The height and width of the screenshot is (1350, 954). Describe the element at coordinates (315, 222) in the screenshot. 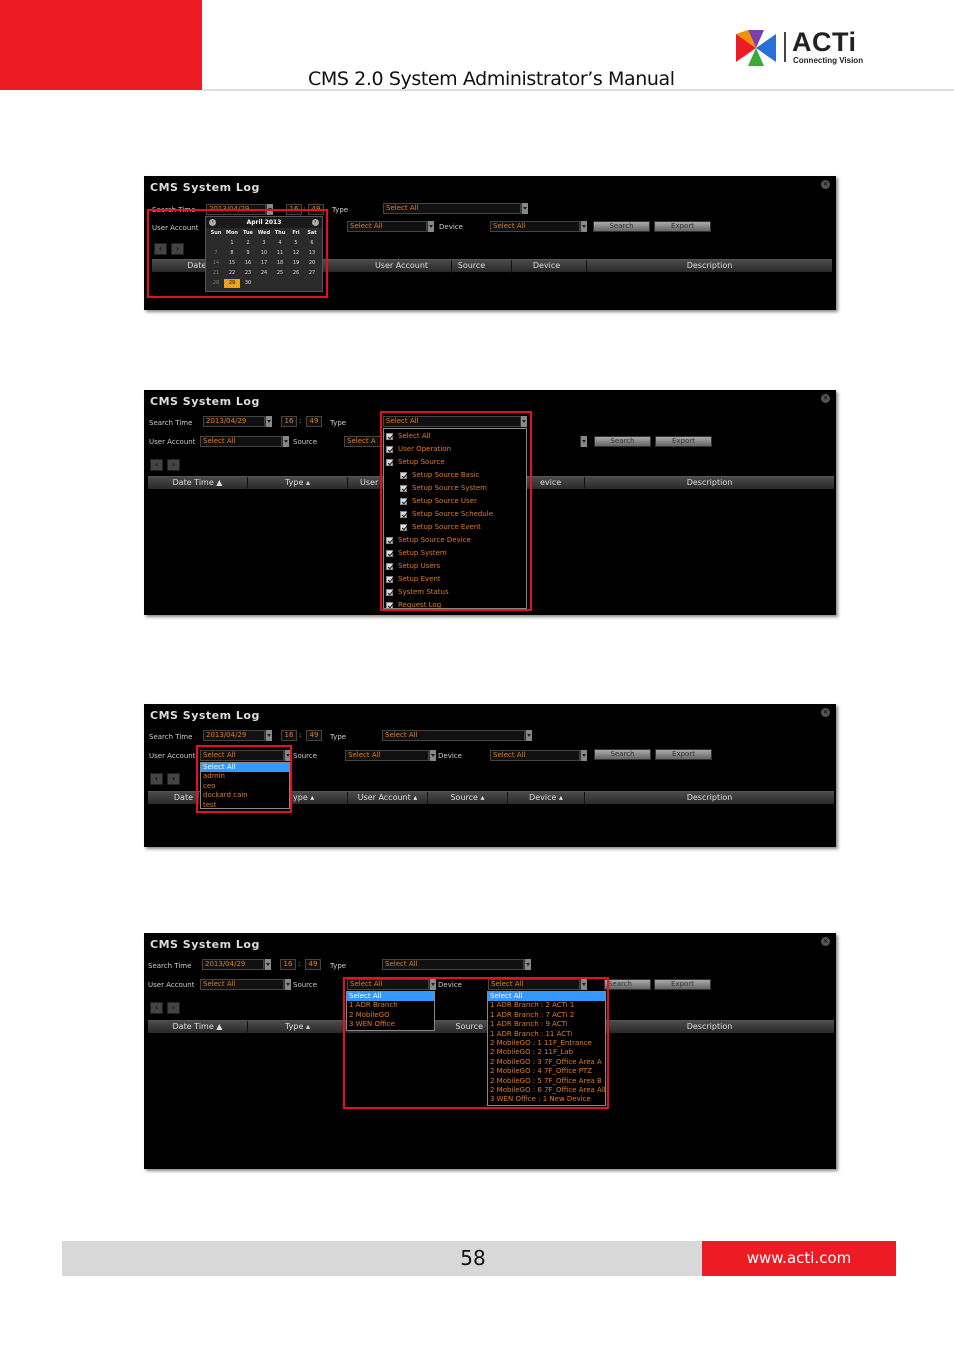

I see `next-month-icon: ›` at that location.